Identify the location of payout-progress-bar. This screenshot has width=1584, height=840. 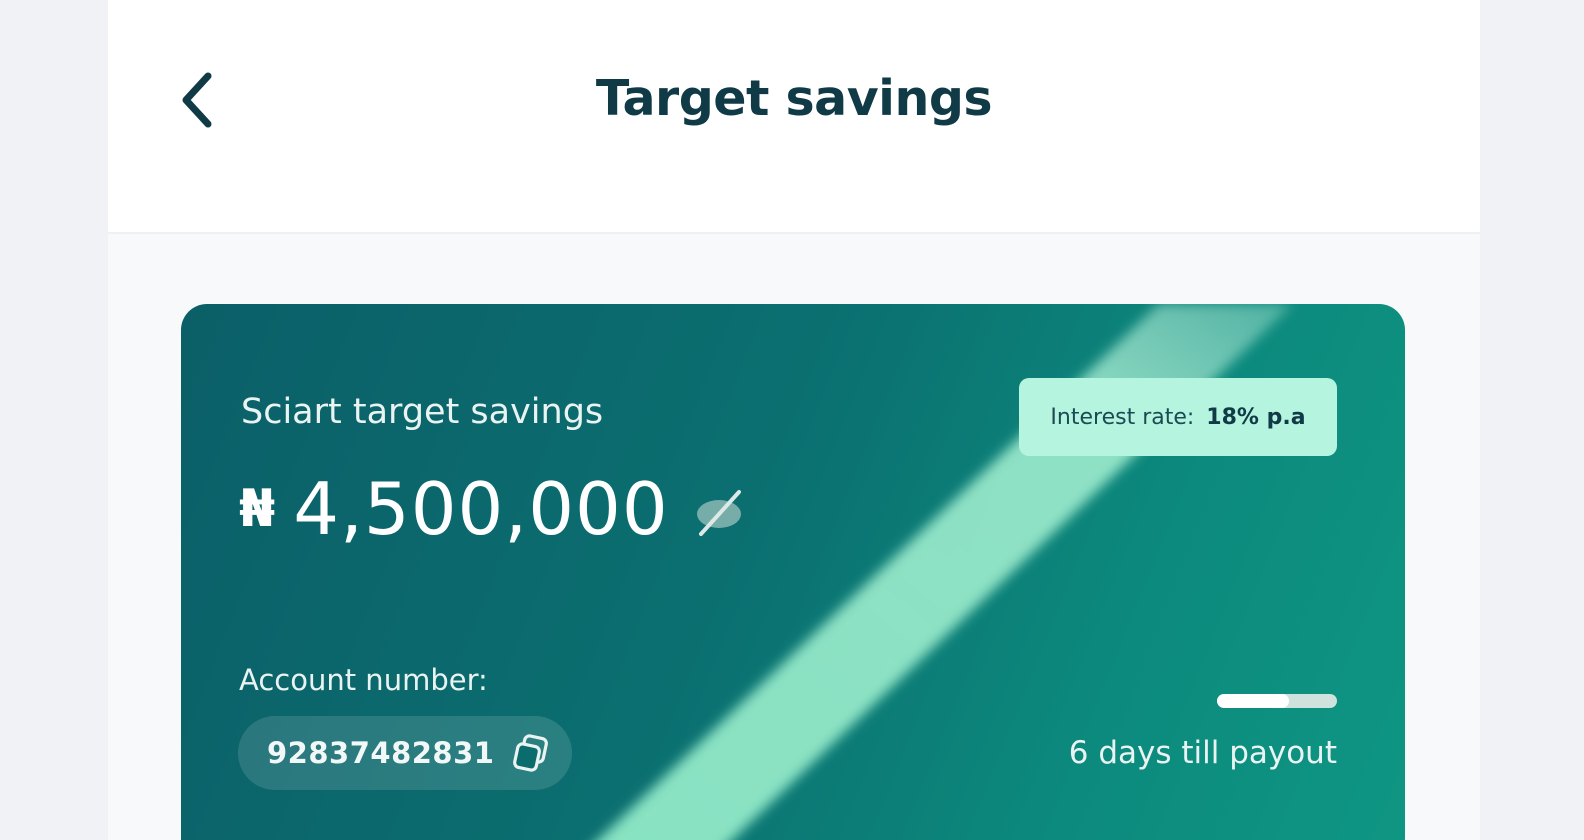
(1277, 701).